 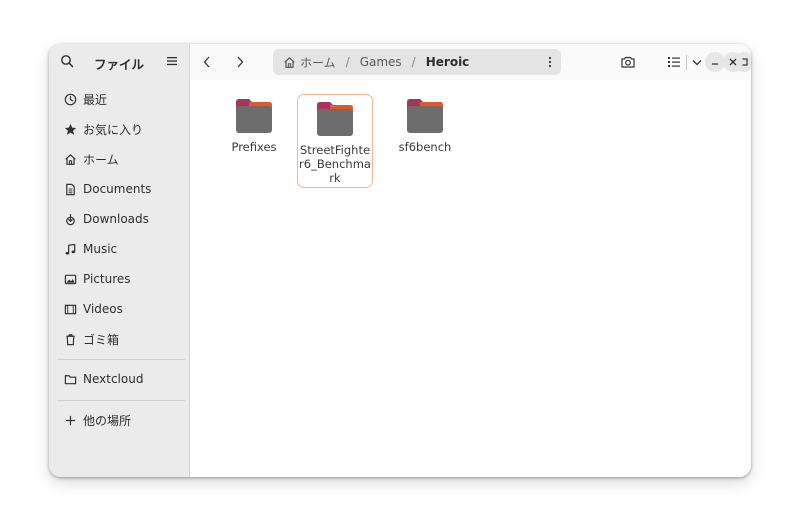 I want to click on list-view-button, so click(x=674, y=62).